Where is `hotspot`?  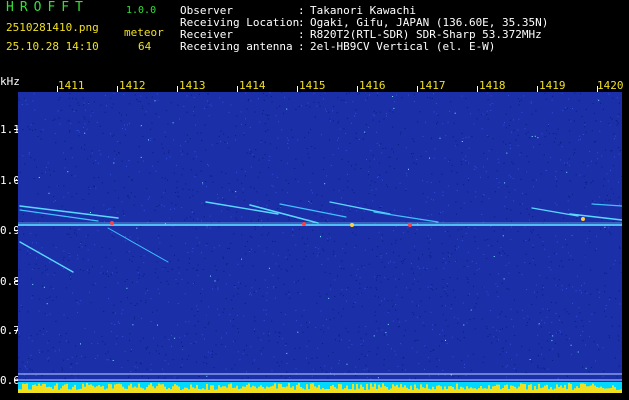 hotspot is located at coordinates (112, 223).